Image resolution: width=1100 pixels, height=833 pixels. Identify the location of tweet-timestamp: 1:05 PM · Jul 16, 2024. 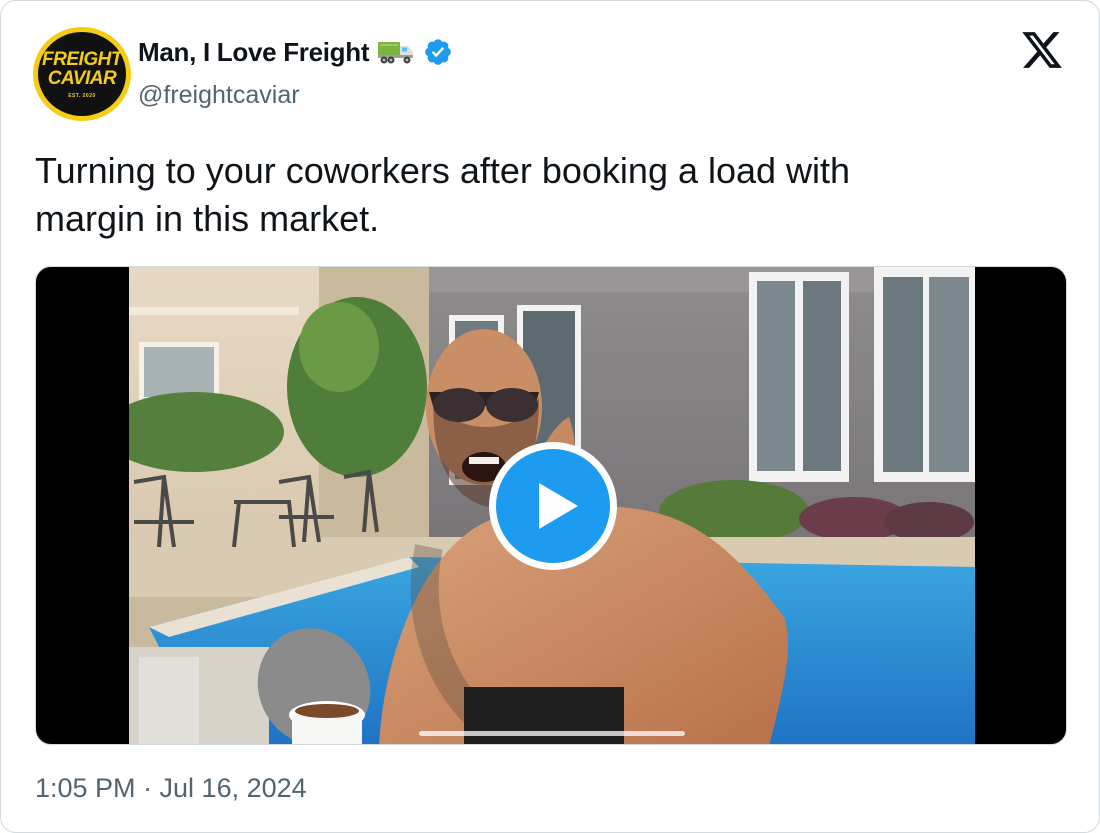
(171, 788).